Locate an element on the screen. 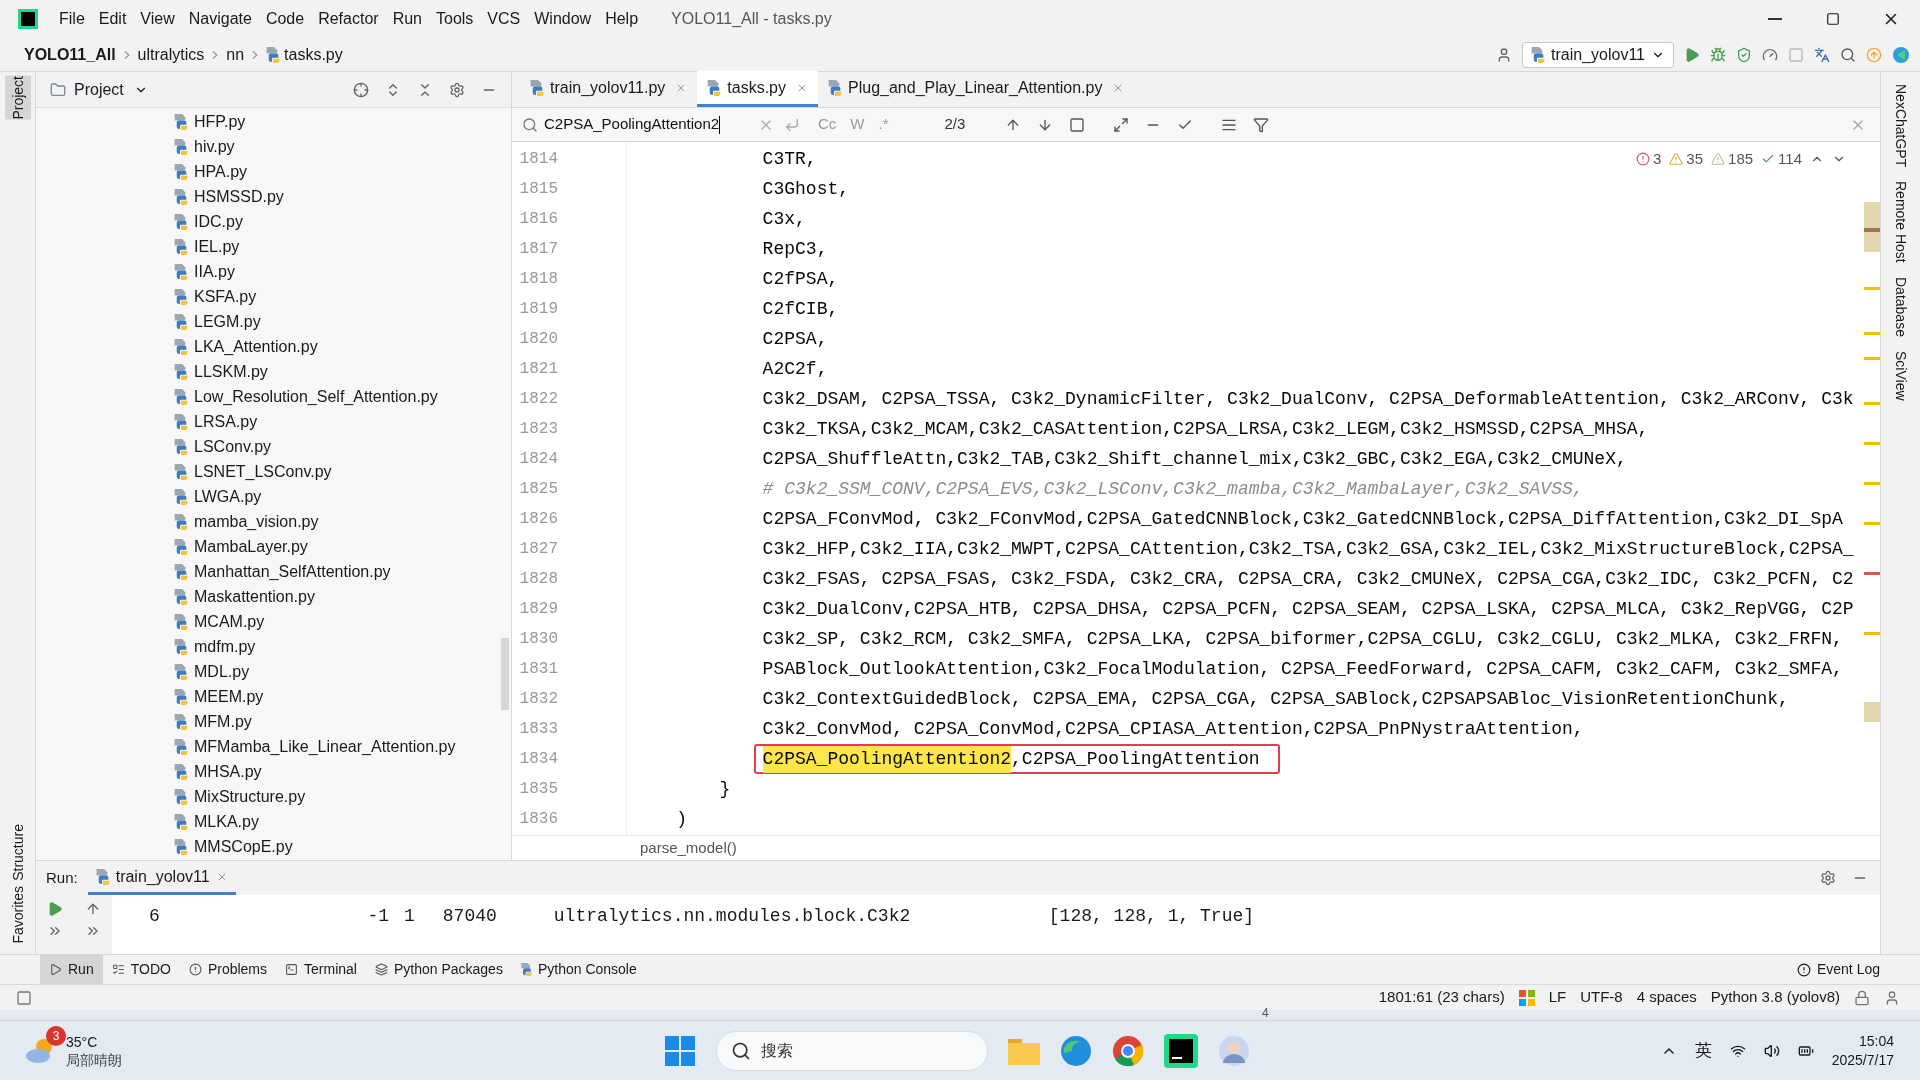  project-view-dropdown: Project is located at coordinates (111, 89).